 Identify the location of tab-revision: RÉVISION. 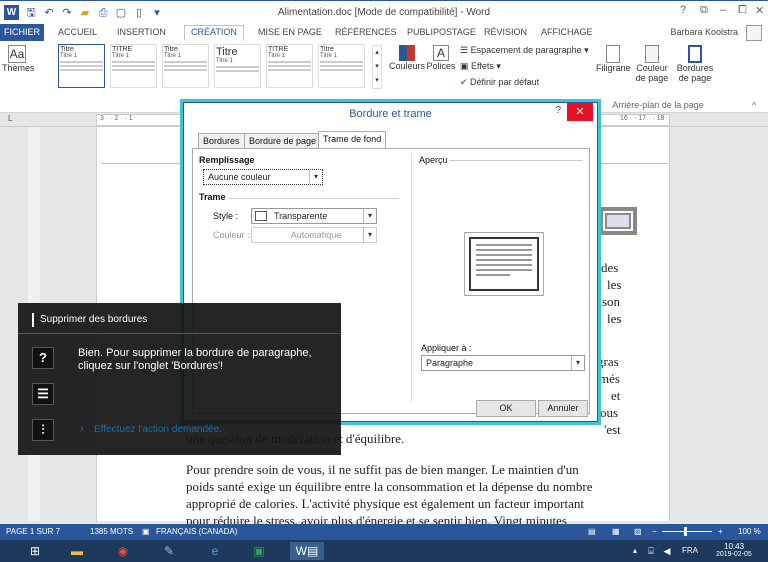
(505, 32).